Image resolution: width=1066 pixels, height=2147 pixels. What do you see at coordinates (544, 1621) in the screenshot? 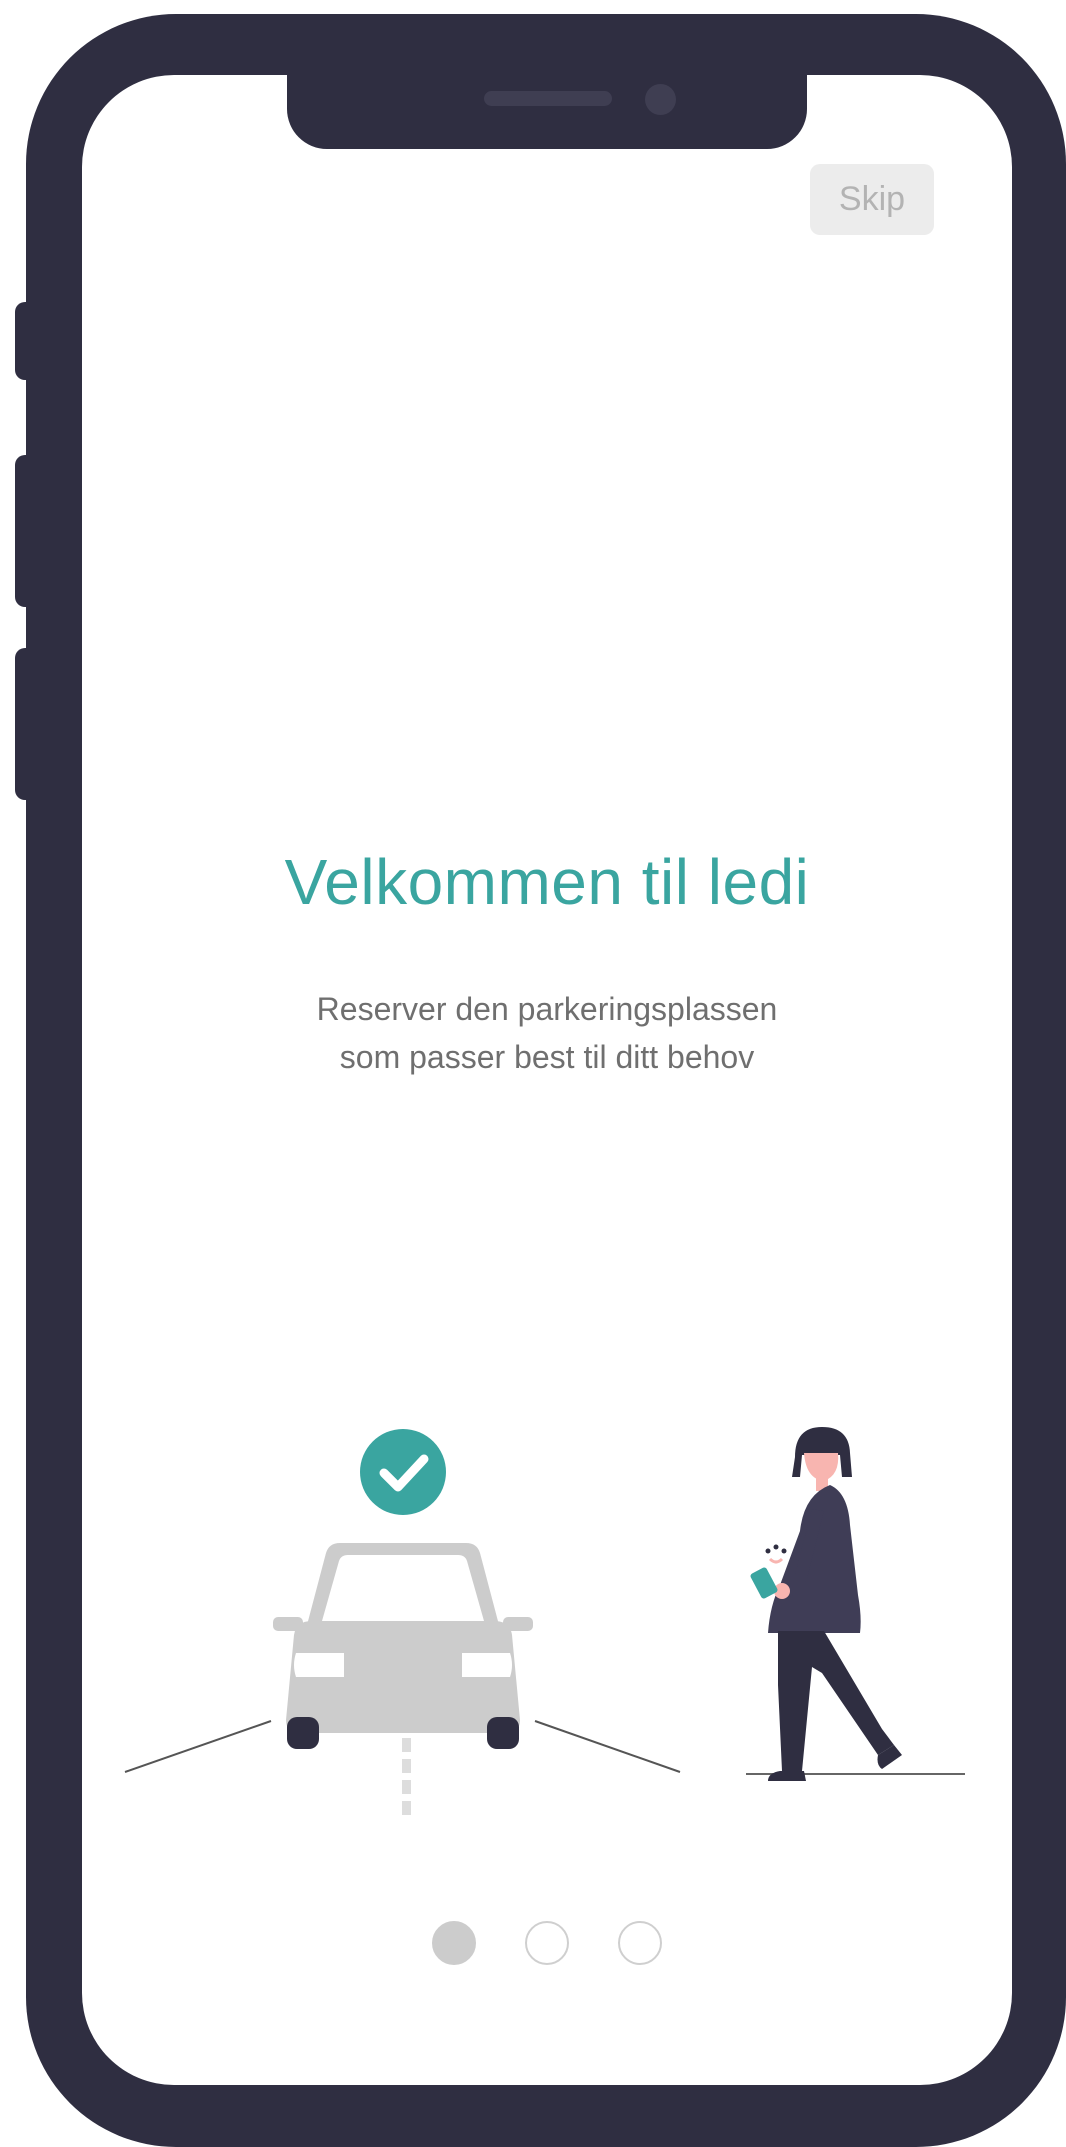
I see `onboarding-illustration` at bounding box center [544, 1621].